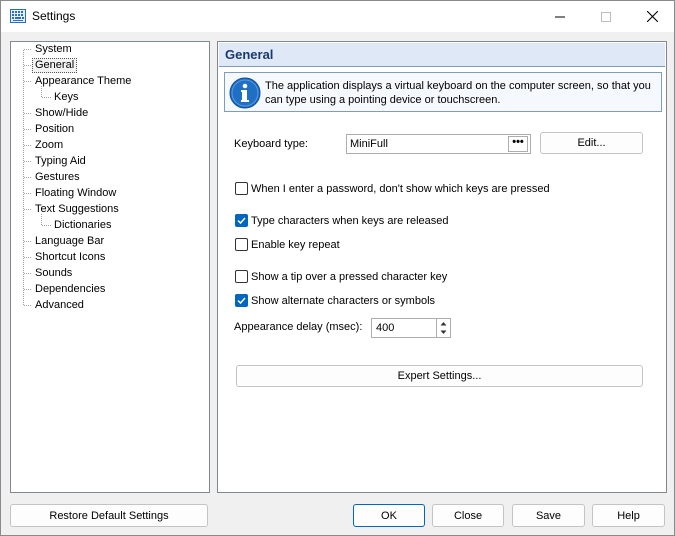  I want to click on keyboard-type-field: MiniFull •••, so click(438, 144).